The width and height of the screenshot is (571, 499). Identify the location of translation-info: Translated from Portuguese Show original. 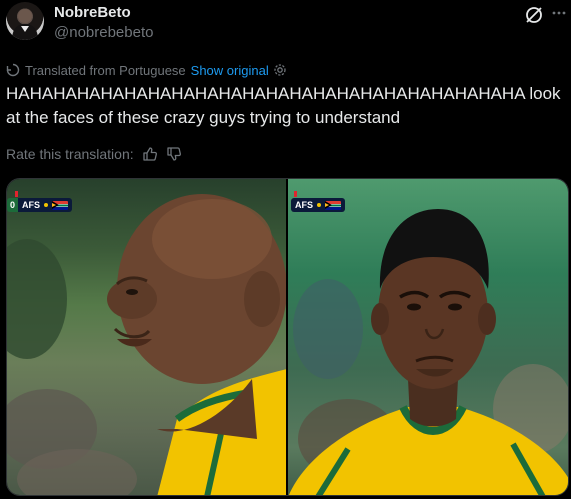
(146, 70).